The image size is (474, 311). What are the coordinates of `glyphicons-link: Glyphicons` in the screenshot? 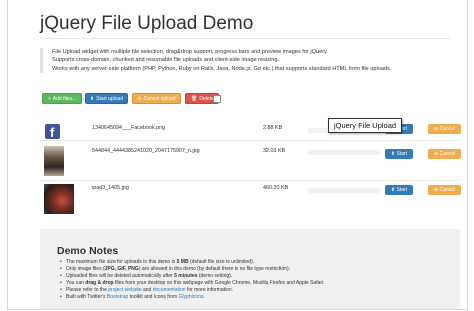 It's located at (191, 297).